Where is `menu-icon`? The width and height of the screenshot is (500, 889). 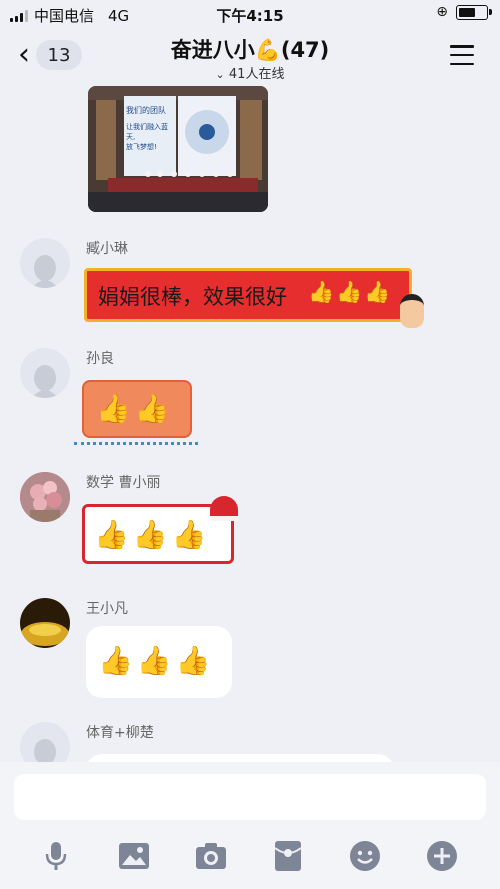 menu-icon is located at coordinates (462, 55).